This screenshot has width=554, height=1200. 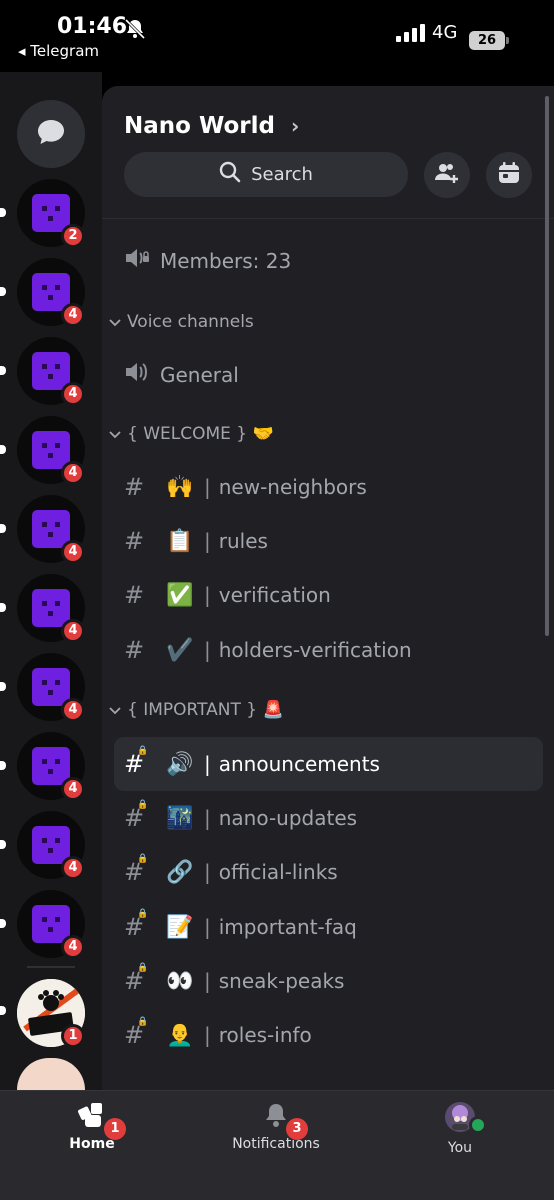 I want to click on battery-level: 26, so click(x=487, y=40).